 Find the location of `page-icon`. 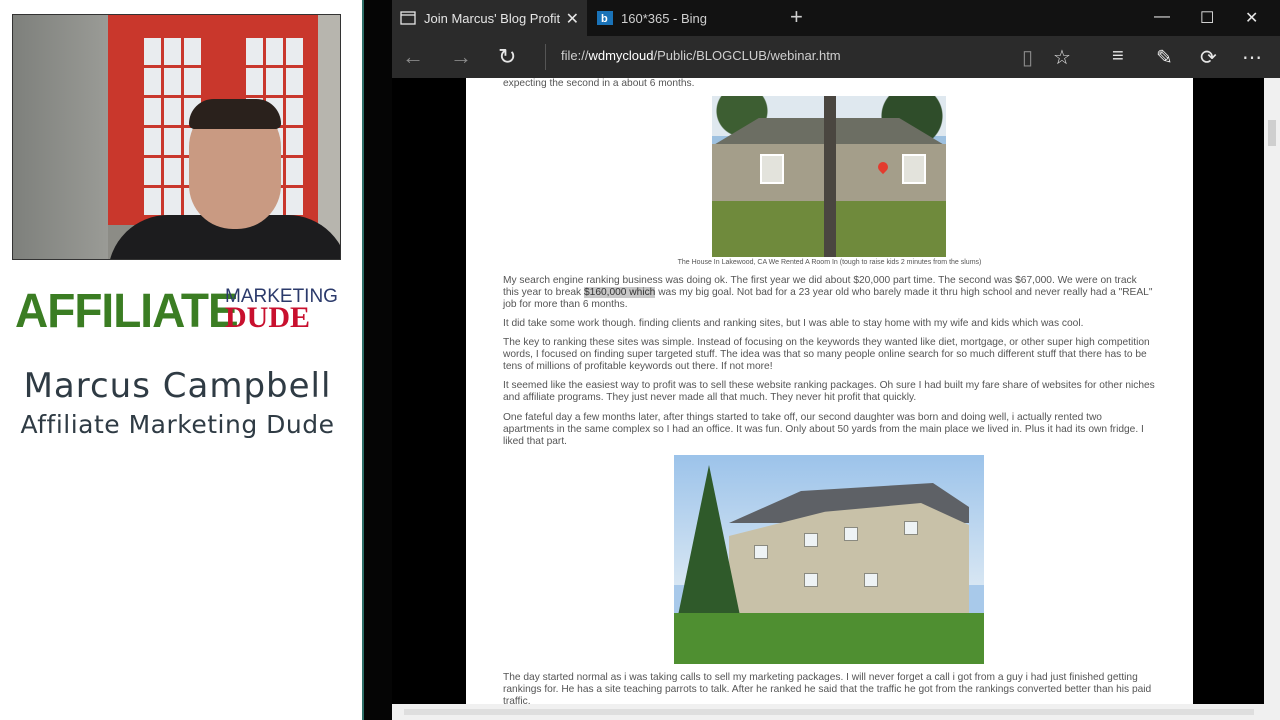

page-icon is located at coordinates (408, 18).